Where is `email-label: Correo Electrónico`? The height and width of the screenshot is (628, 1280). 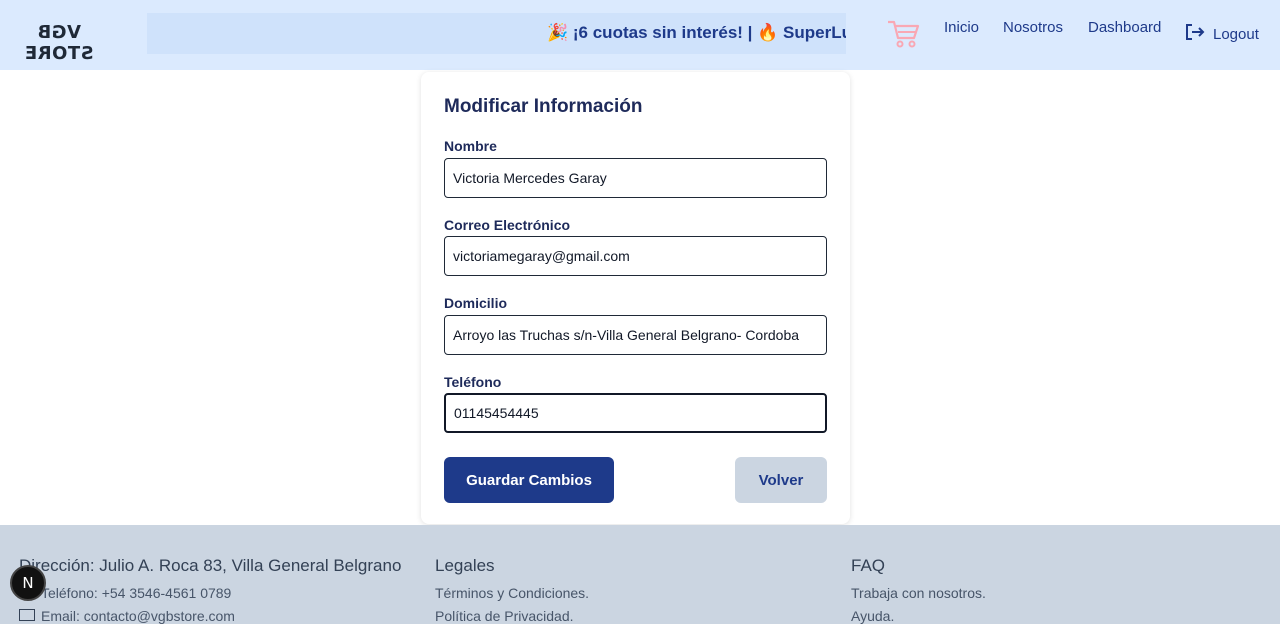
email-label: Correo Electrónico is located at coordinates (507, 225).